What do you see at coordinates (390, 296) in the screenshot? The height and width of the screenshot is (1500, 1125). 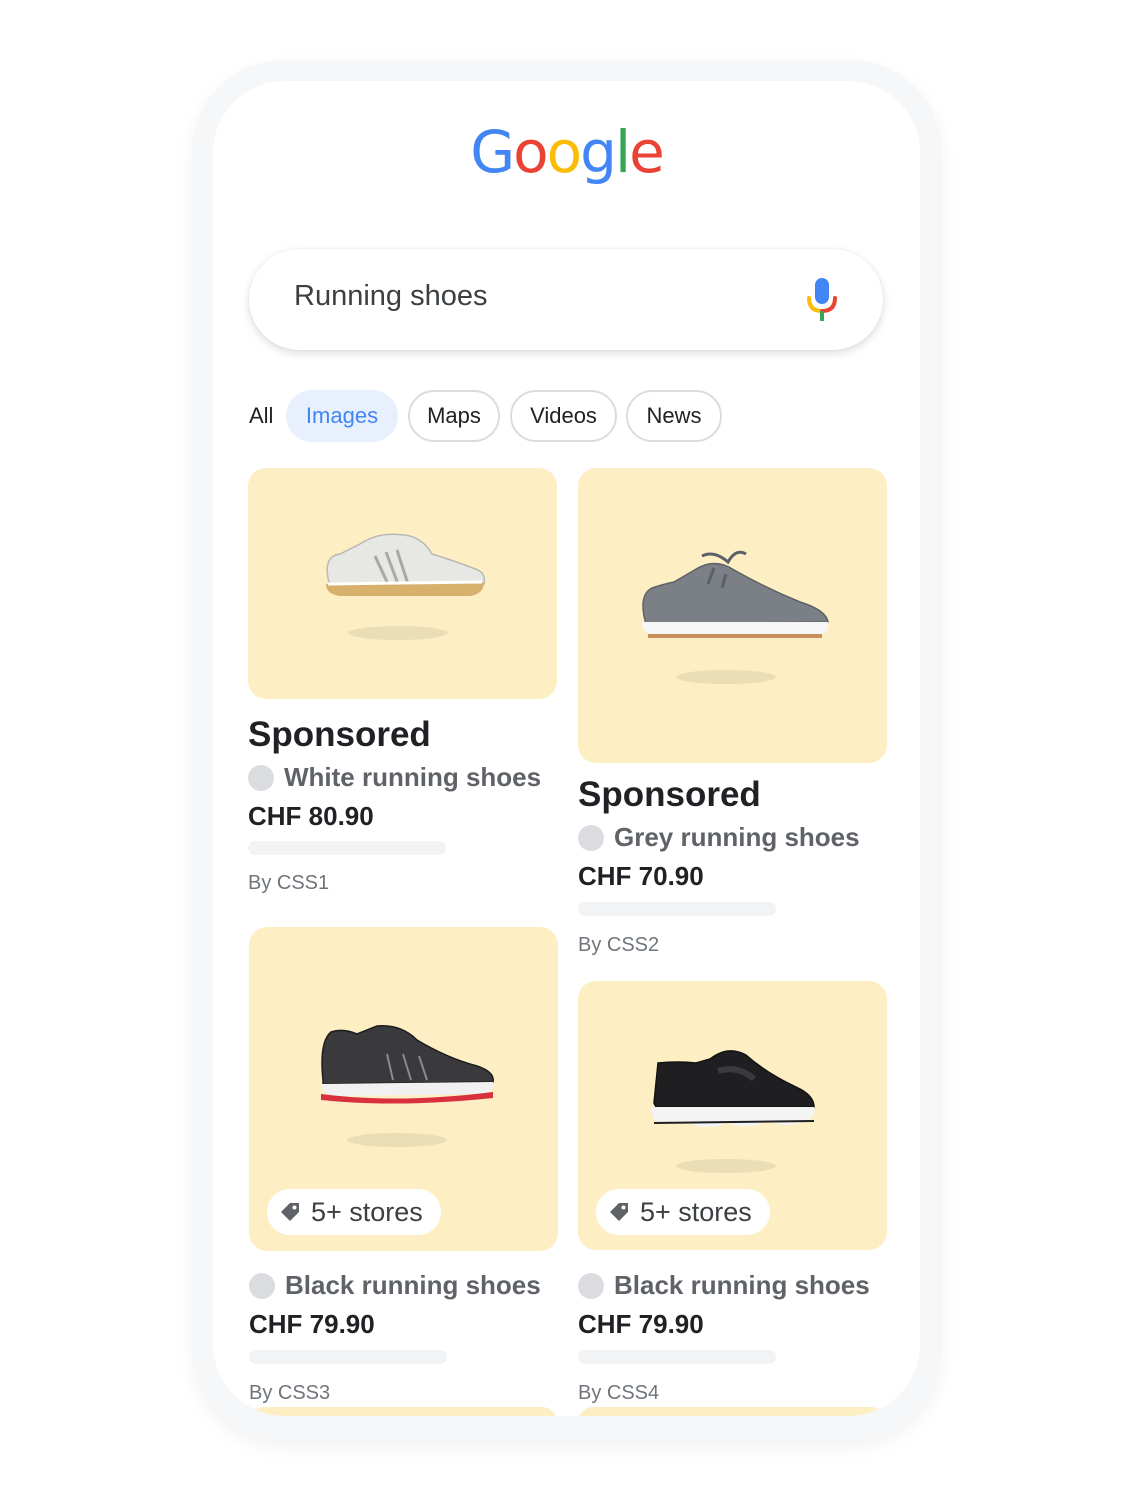 I see `search-input: Running shoes` at bounding box center [390, 296].